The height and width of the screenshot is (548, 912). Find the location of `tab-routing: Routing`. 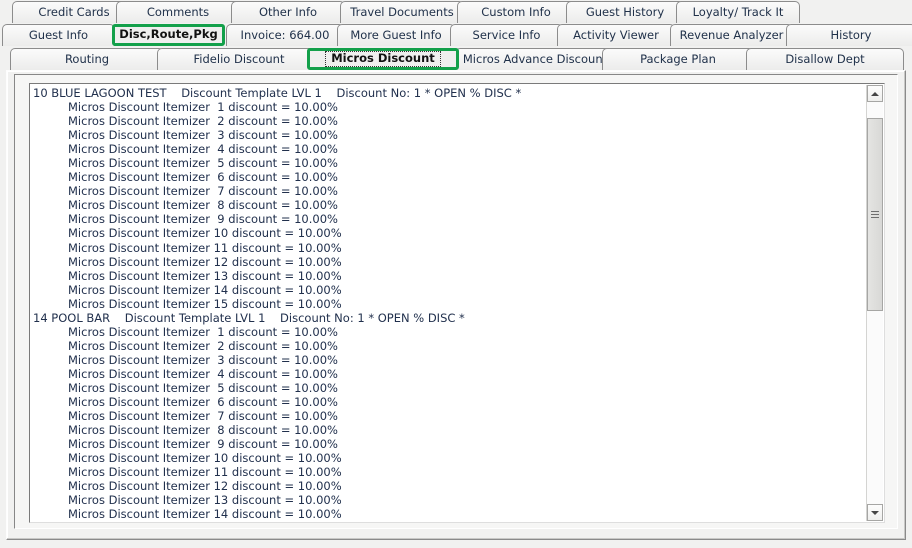

tab-routing: Routing is located at coordinates (87, 59).